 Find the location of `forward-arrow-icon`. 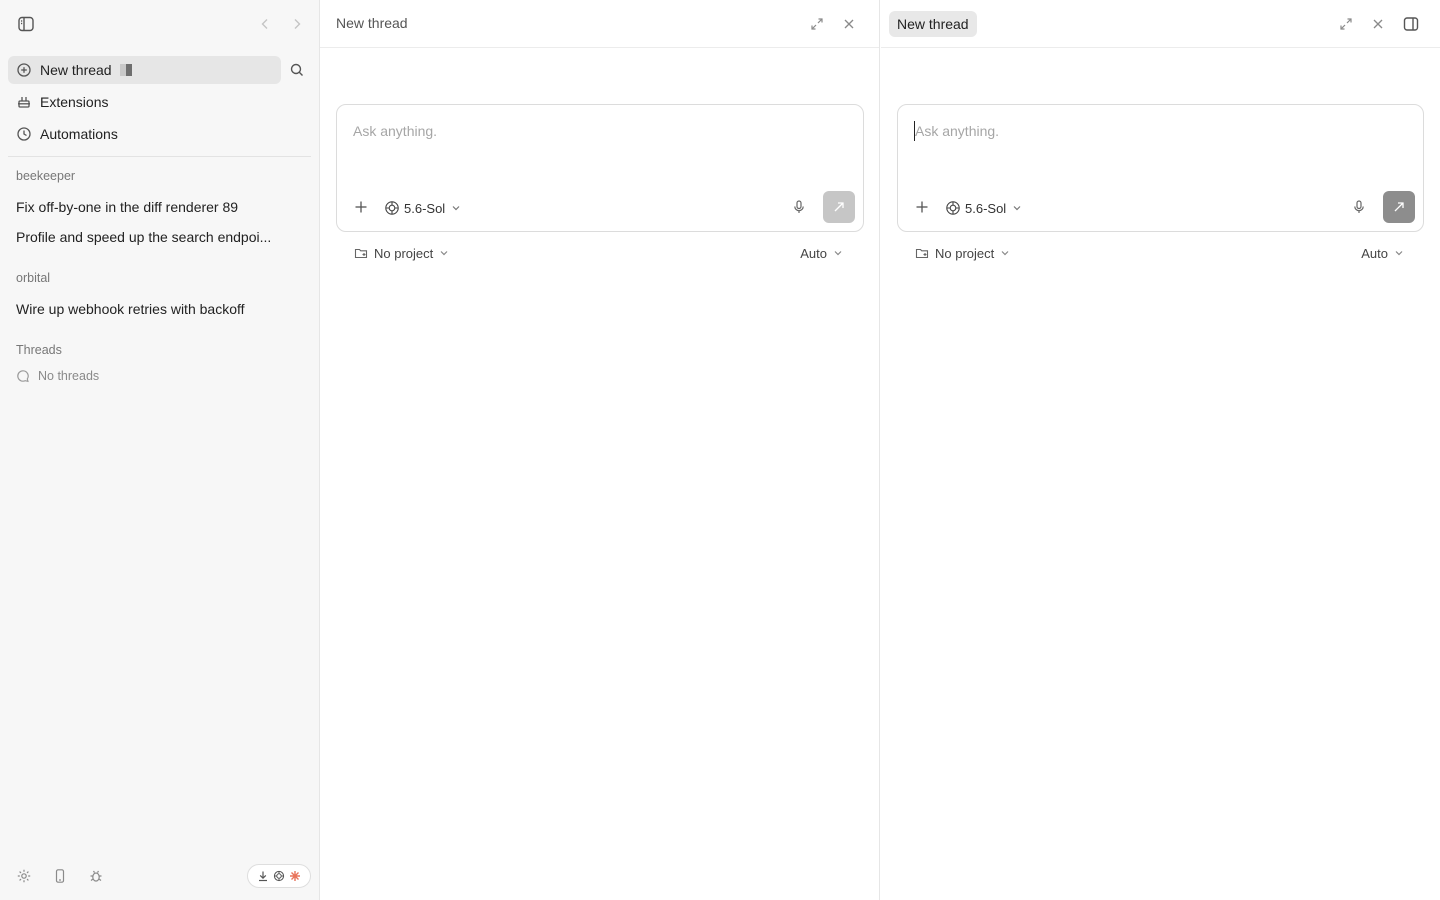

forward-arrow-icon is located at coordinates (297, 24).